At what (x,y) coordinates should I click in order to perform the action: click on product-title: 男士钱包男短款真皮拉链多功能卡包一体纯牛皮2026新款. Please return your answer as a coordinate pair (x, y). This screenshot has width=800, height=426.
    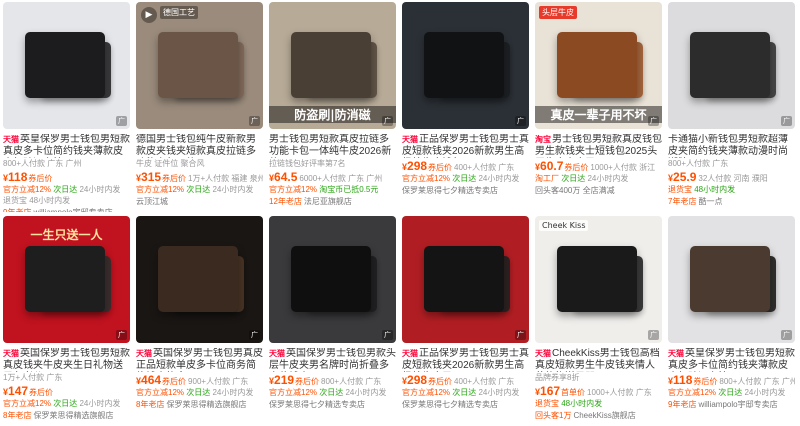
    Looking at the image, I should click on (332, 146).